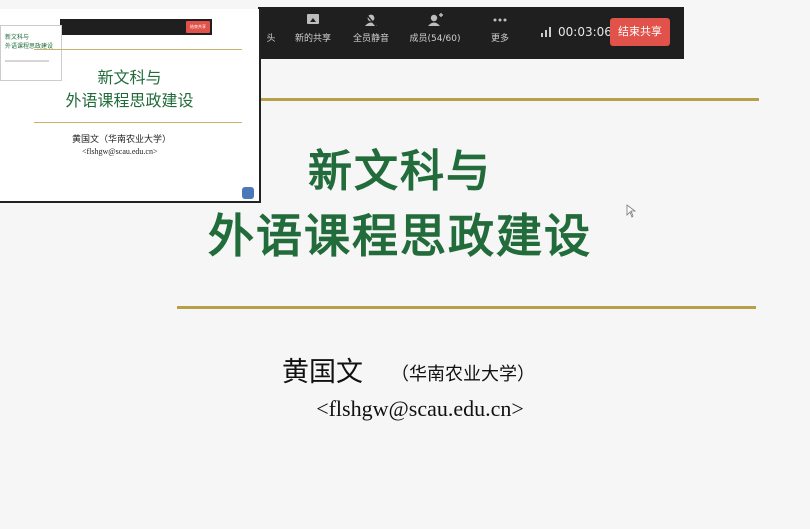 This screenshot has width=810, height=529. What do you see at coordinates (500, 20) in the screenshot?
I see `more-icon` at bounding box center [500, 20].